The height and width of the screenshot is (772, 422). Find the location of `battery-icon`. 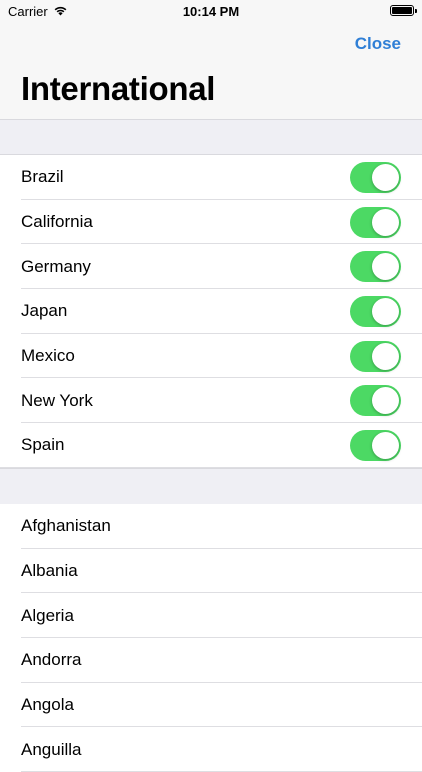

battery-icon is located at coordinates (403, 10).